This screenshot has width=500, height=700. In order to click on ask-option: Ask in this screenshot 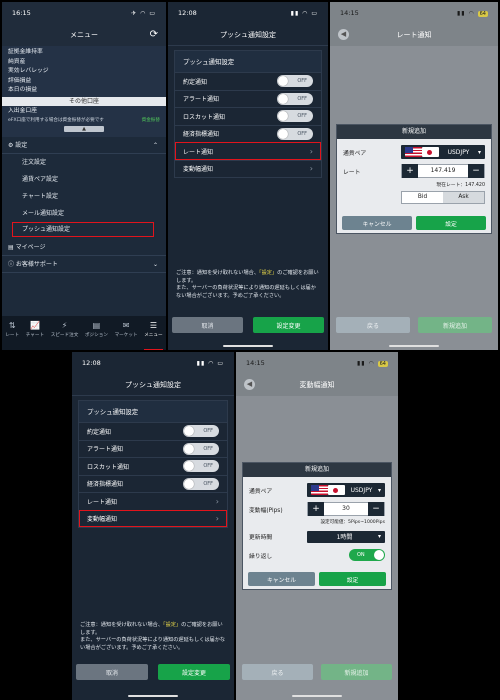, I will do `click(463, 197)`.